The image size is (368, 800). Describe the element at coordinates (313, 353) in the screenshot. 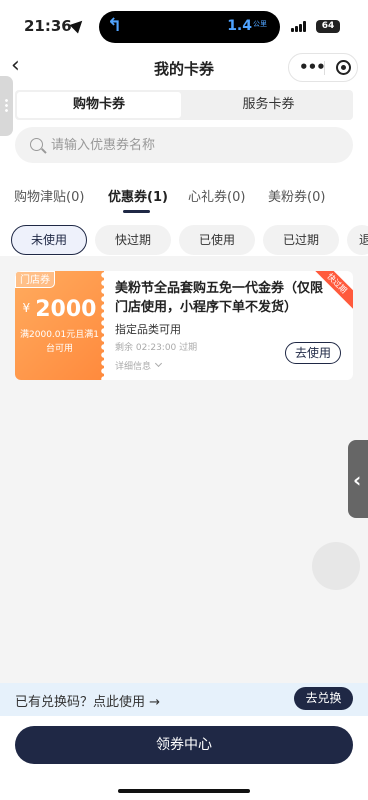

I see `use-coupon-button: 去使用` at that location.